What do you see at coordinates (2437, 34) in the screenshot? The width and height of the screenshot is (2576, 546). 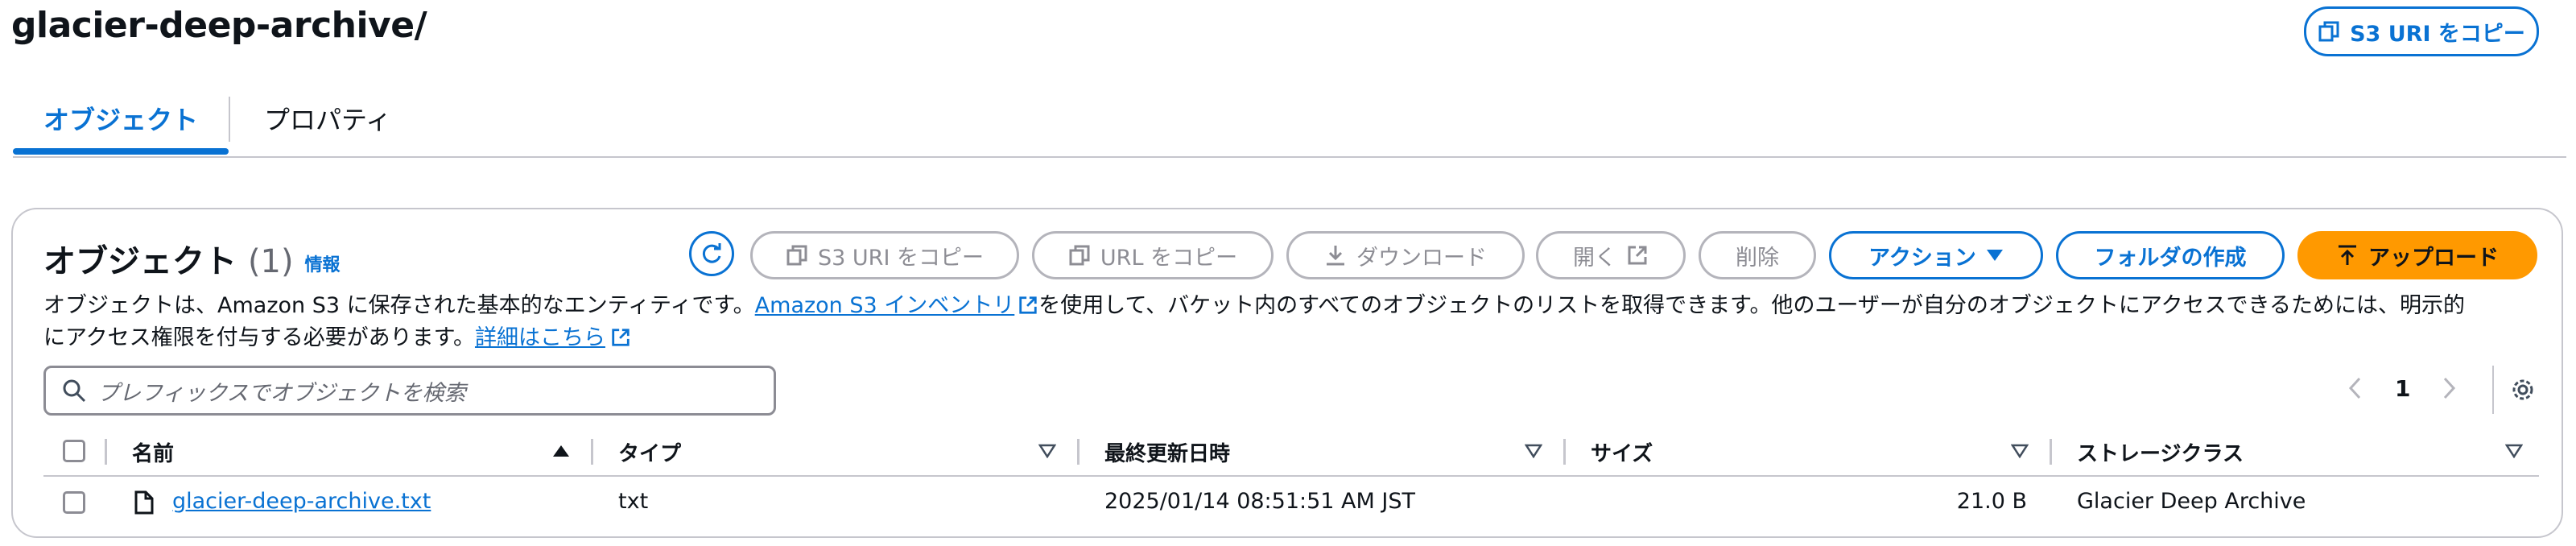 I see `header-copy-s3-uri-label: S3 URI をコピー` at bounding box center [2437, 34].